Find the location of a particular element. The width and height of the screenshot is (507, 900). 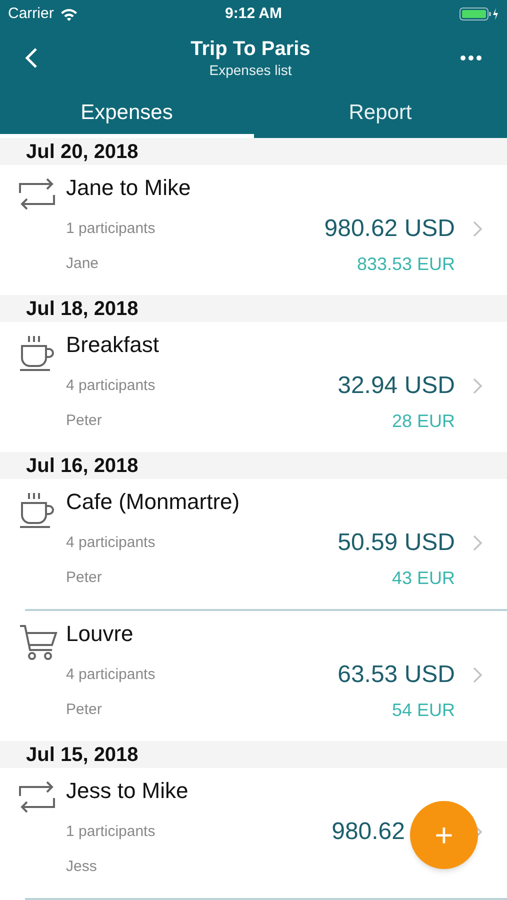

amount: 63.53 USD is located at coordinates (396, 675).